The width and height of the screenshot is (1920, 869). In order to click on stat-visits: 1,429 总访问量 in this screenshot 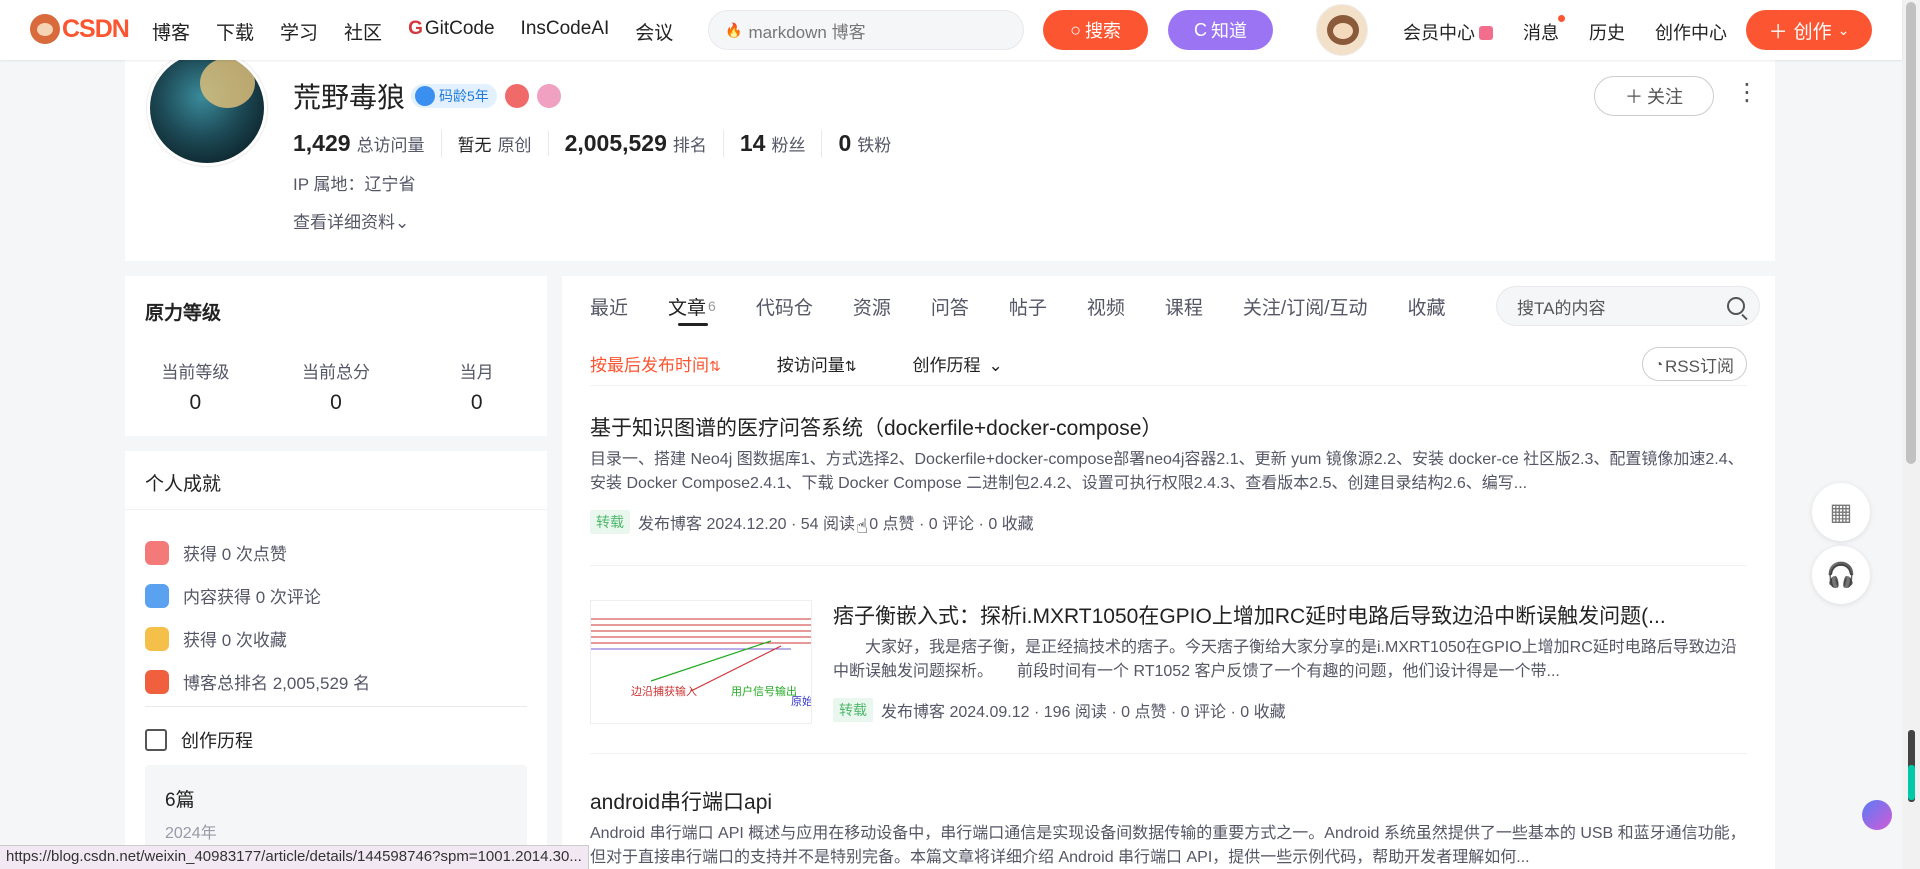, I will do `click(367, 143)`.